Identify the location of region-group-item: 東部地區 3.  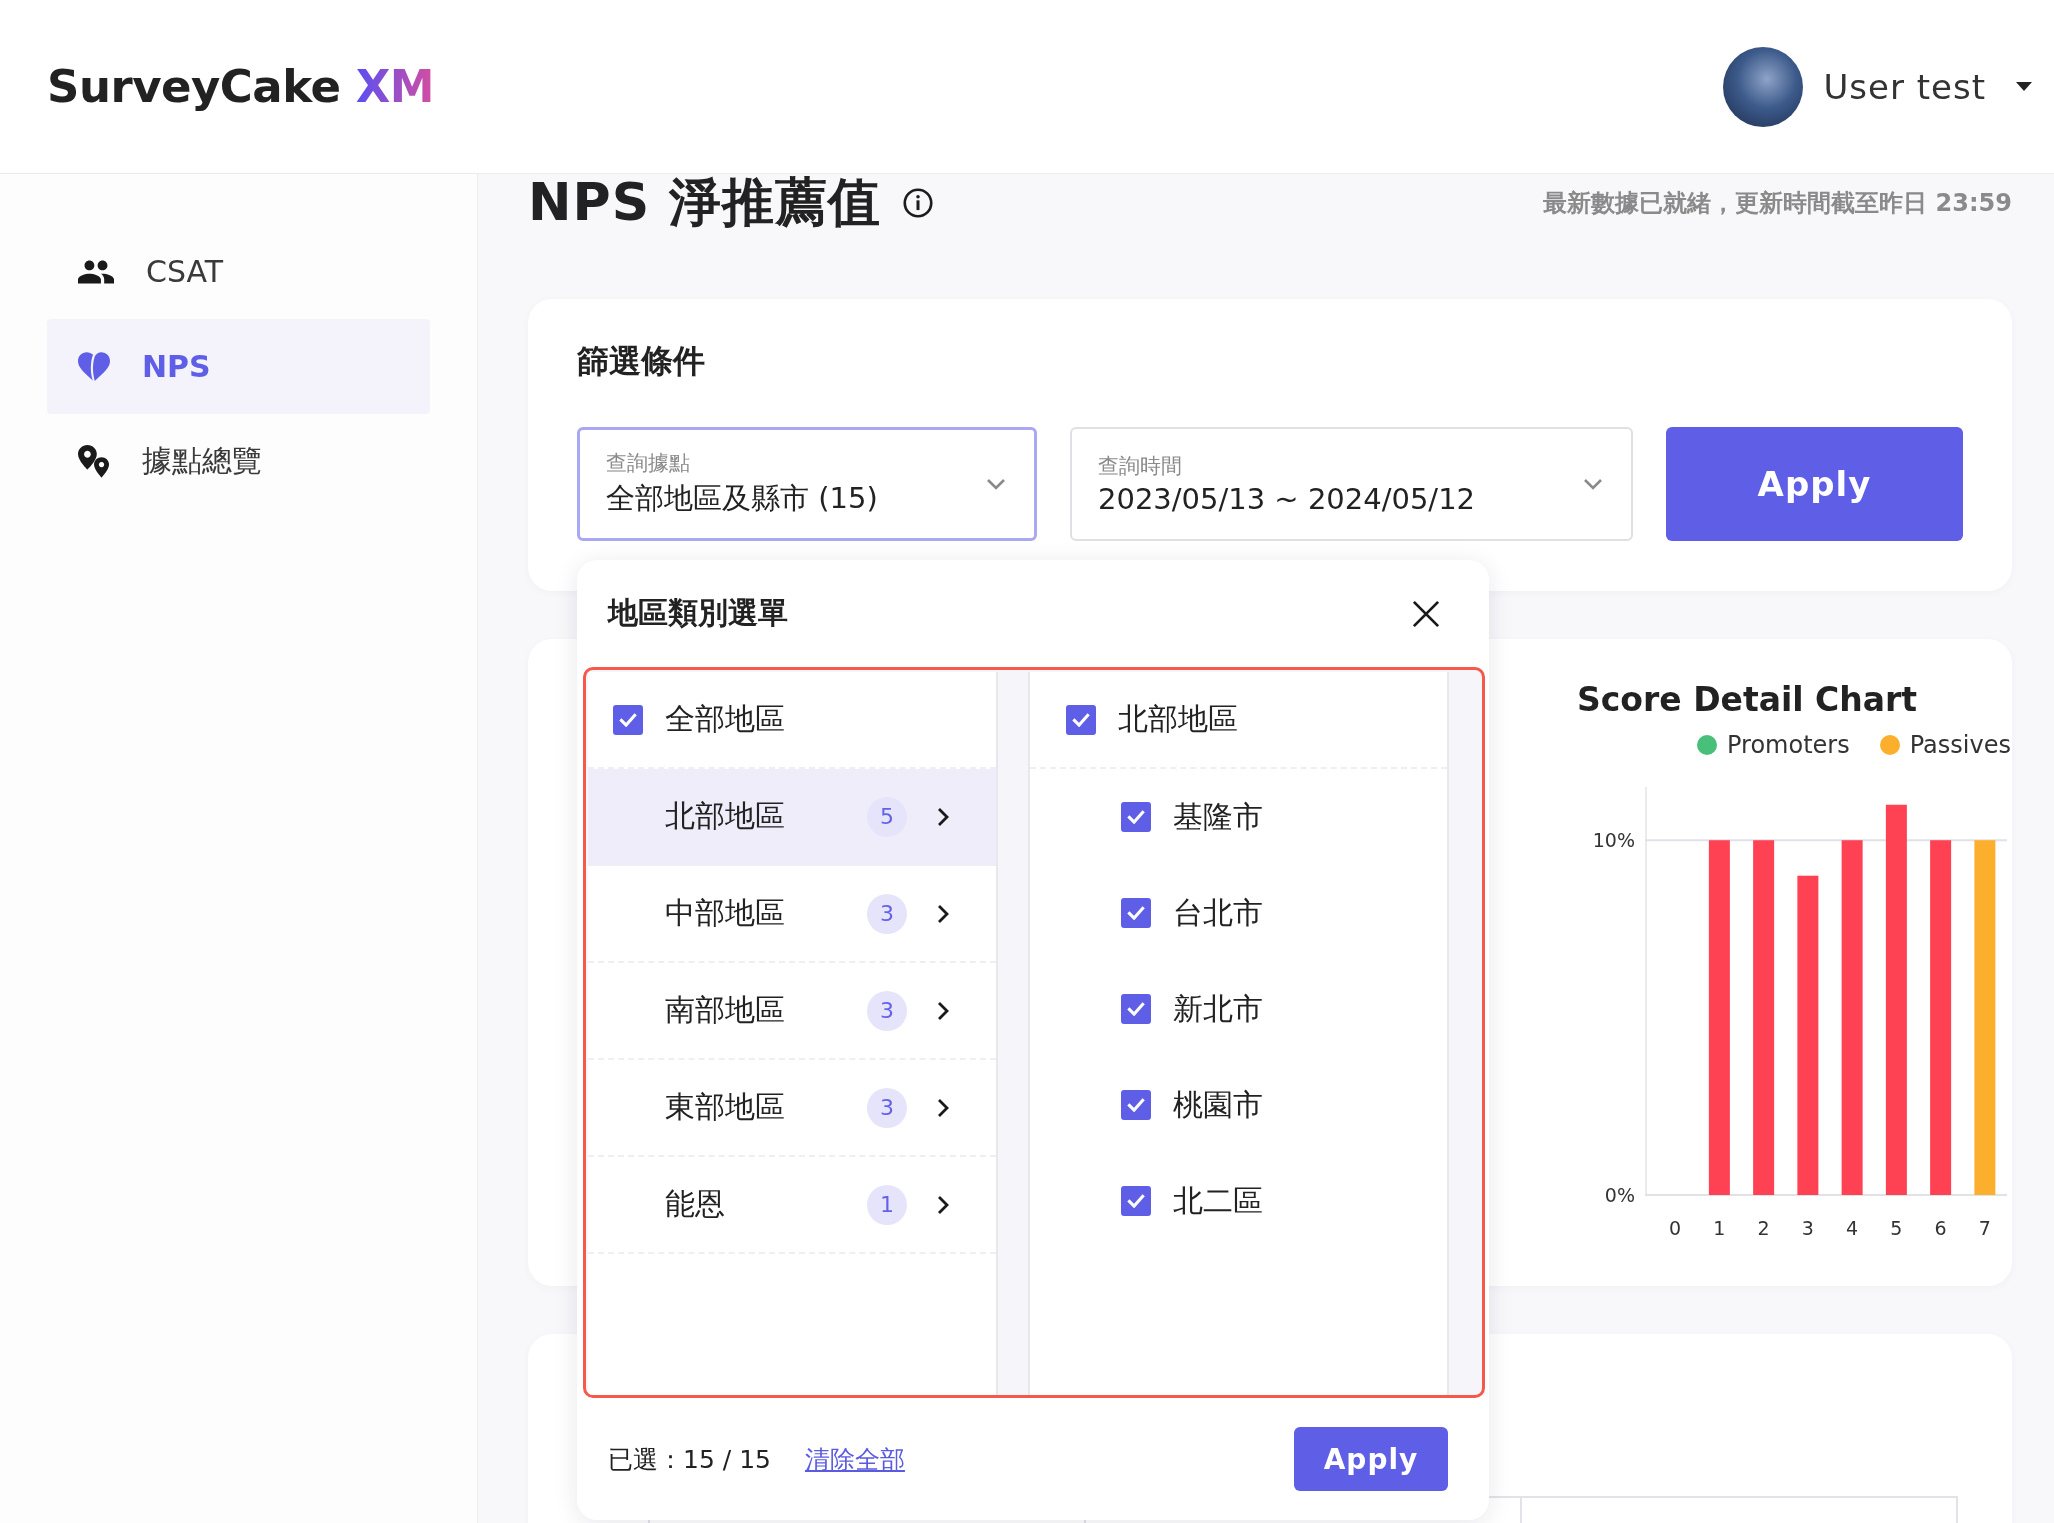
(792, 1108).